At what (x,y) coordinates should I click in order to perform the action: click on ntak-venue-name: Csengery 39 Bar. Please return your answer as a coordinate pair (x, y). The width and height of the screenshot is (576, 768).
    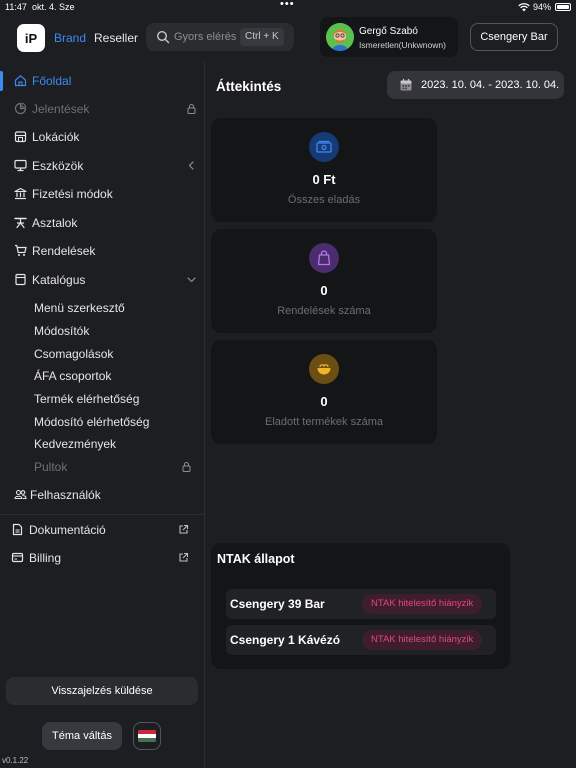
    Looking at the image, I should click on (277, 604).